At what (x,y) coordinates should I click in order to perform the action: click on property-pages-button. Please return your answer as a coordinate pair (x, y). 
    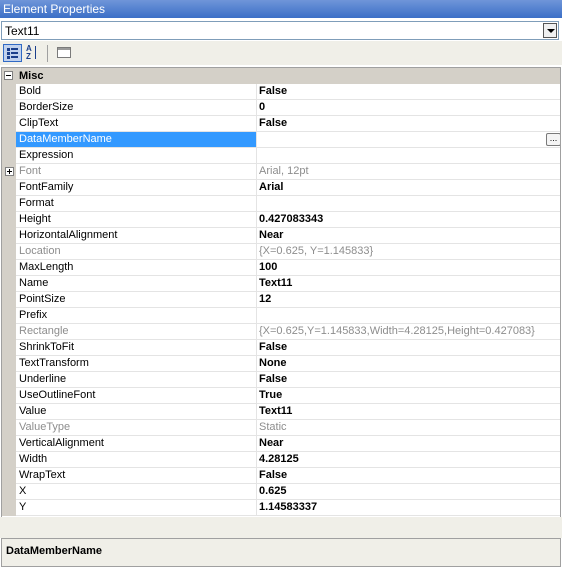
    Looking at the image, I should click on (64, 53).